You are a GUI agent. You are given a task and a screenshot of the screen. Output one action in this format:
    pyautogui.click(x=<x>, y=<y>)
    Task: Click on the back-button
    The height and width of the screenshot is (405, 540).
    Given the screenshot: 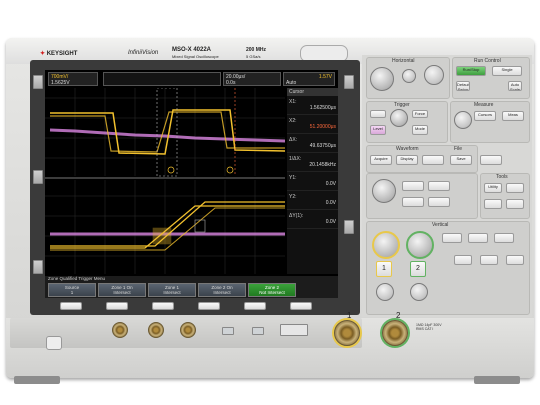 What is the action you would take?
    pyautogui.click(x=413, y=186)
    